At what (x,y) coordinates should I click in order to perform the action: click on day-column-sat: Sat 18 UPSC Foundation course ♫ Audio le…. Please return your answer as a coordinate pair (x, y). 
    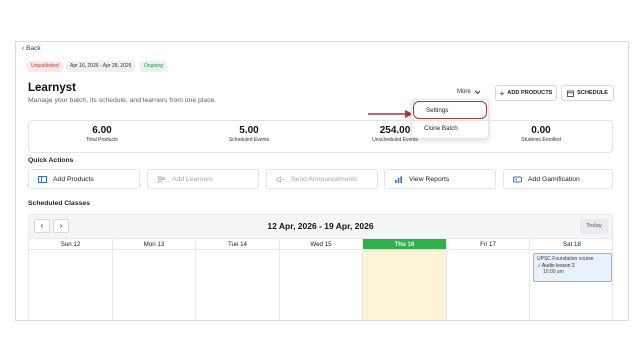
    Looking at the image, I should click on (572, 279).